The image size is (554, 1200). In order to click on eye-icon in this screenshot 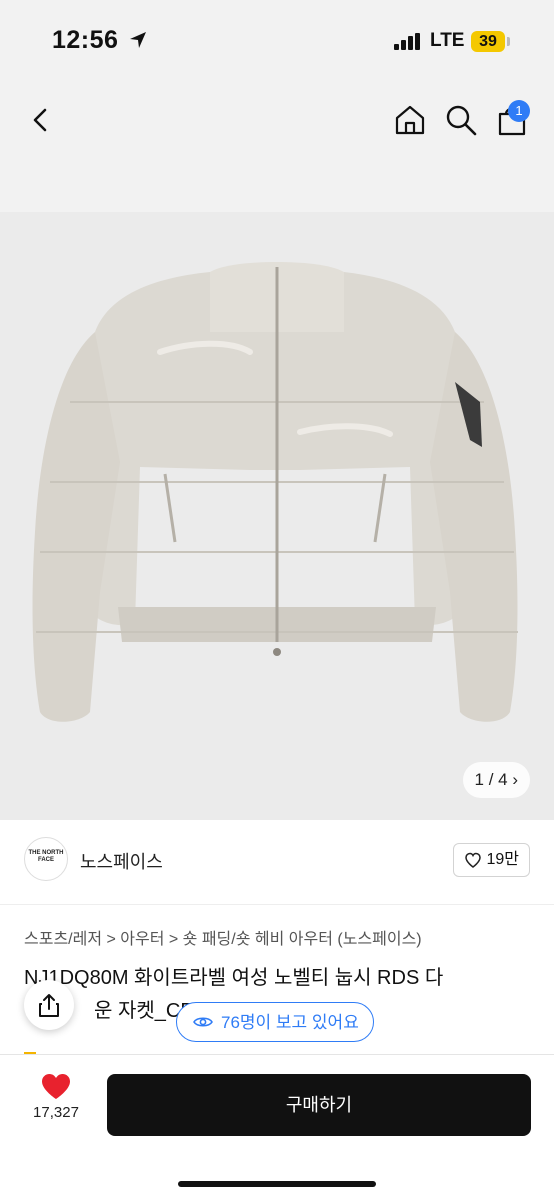, I will do `click(203, 1022)`.